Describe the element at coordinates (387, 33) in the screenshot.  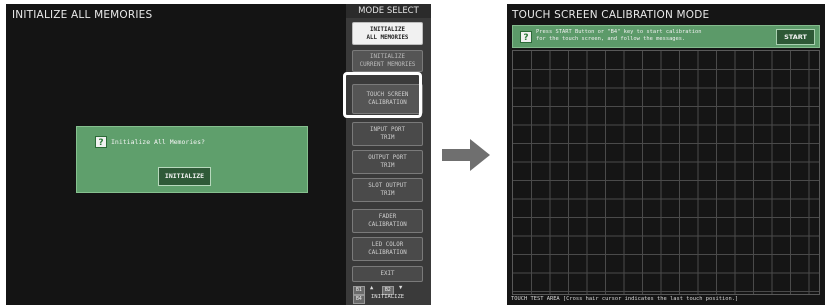
I see `mode-initialize-all-memories-button: INITIALIZE ALL MEMORIES` at that location.